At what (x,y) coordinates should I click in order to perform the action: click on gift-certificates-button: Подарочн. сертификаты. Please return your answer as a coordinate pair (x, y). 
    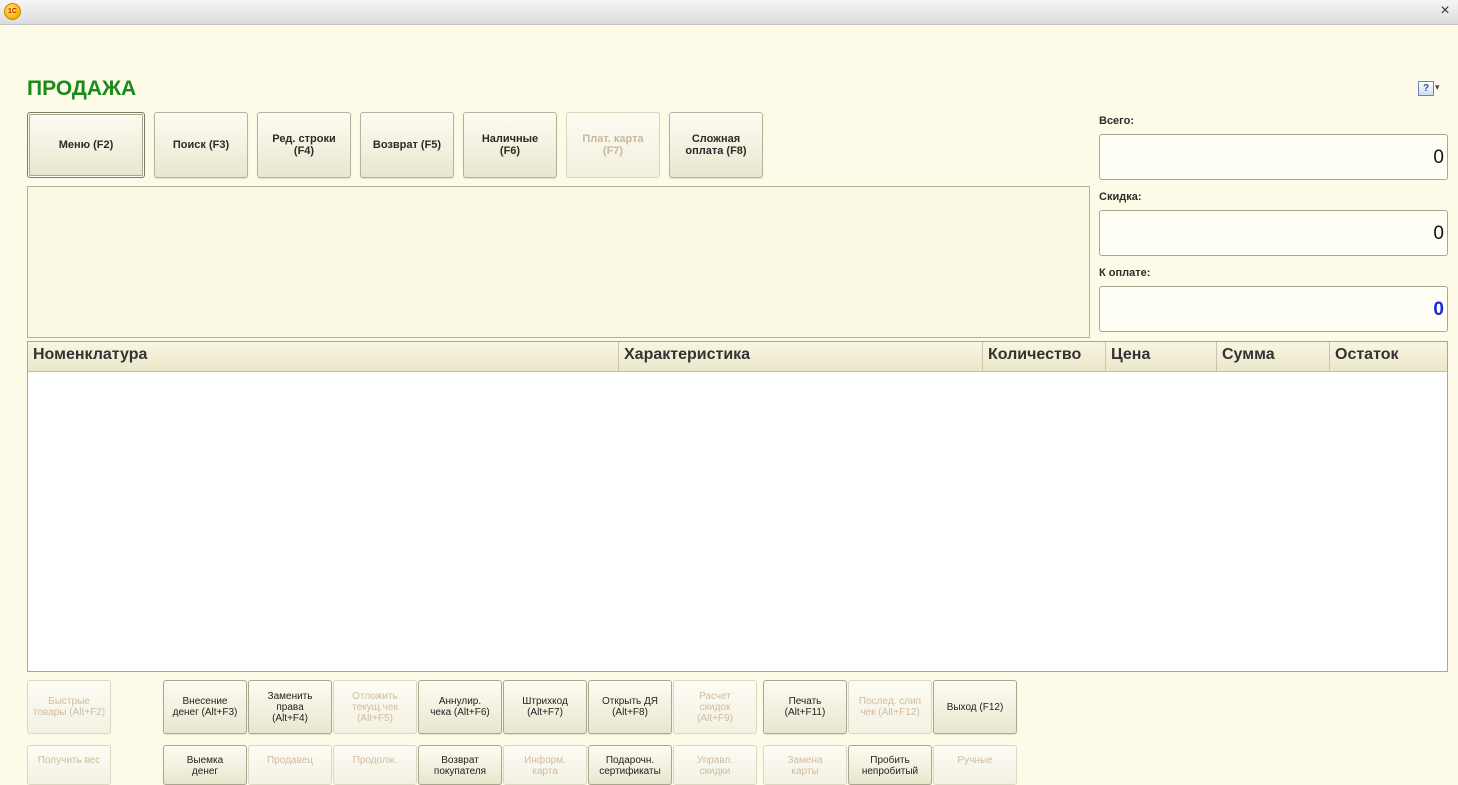
    Looking at the image, I should click on (630, 765).